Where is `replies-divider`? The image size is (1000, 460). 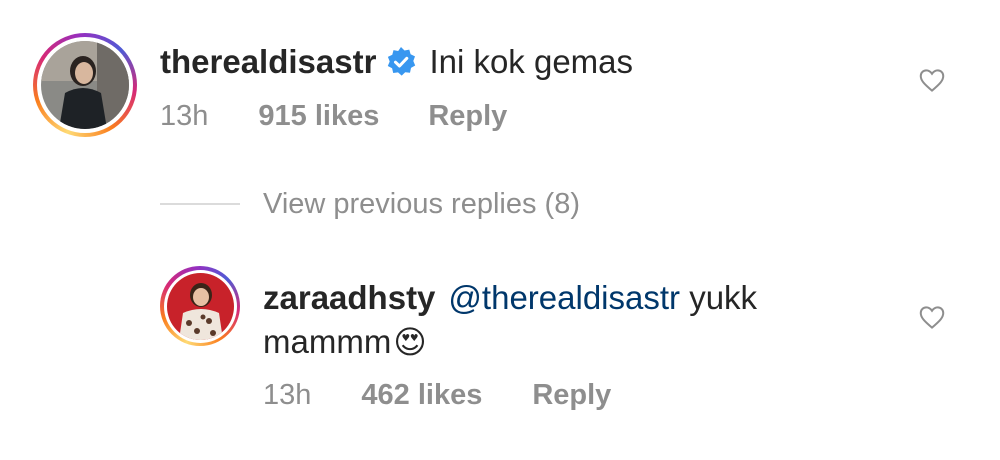
replies-divider is located at coordinates (200, 204).